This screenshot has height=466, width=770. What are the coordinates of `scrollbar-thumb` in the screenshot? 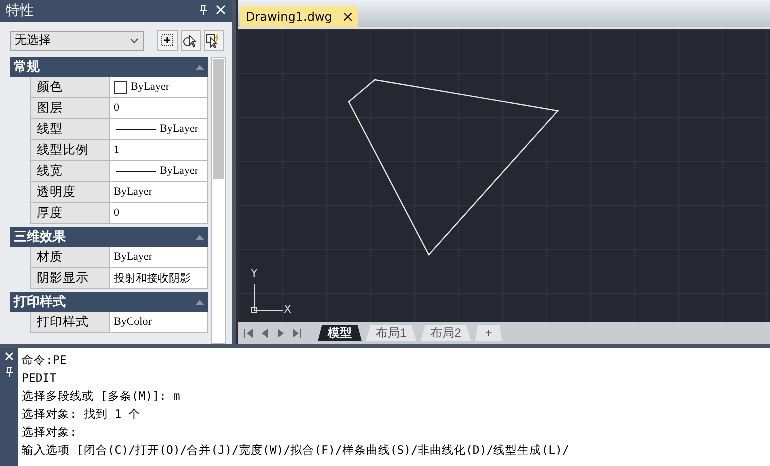 It's located at (218, 119).